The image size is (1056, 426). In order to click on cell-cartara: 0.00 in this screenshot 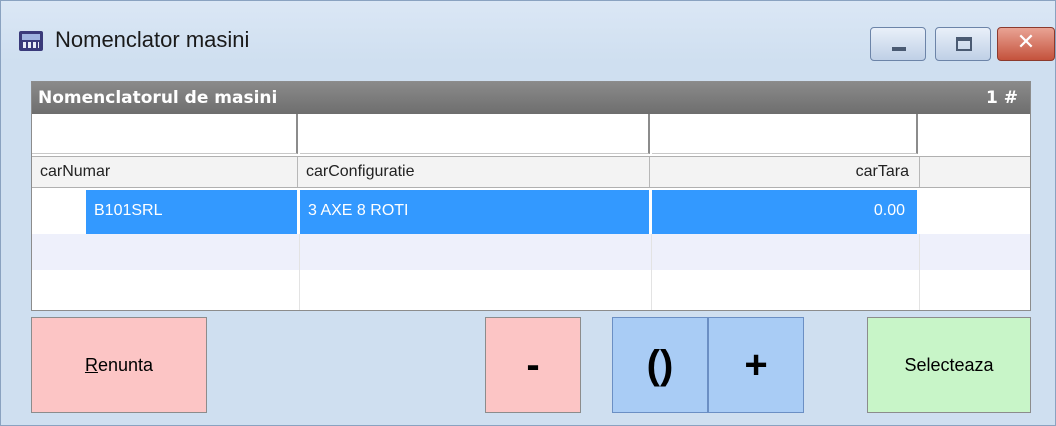, I will do `click(785, 212)`.